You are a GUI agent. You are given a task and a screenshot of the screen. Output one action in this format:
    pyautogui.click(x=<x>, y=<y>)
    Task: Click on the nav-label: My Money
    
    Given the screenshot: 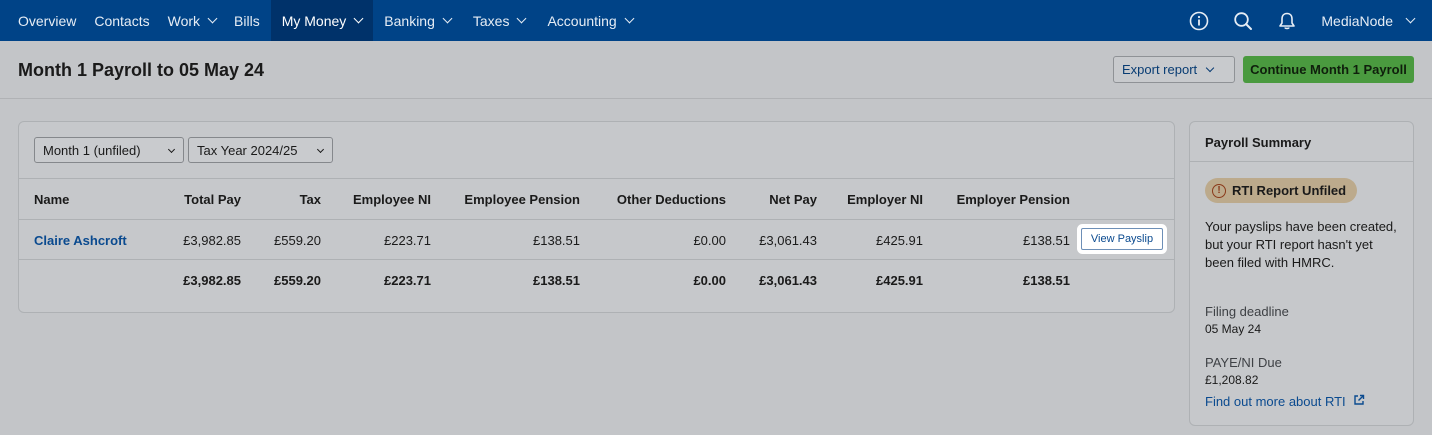 What is the action you would take?
    pyautogui.click(x=314, y=20)
    